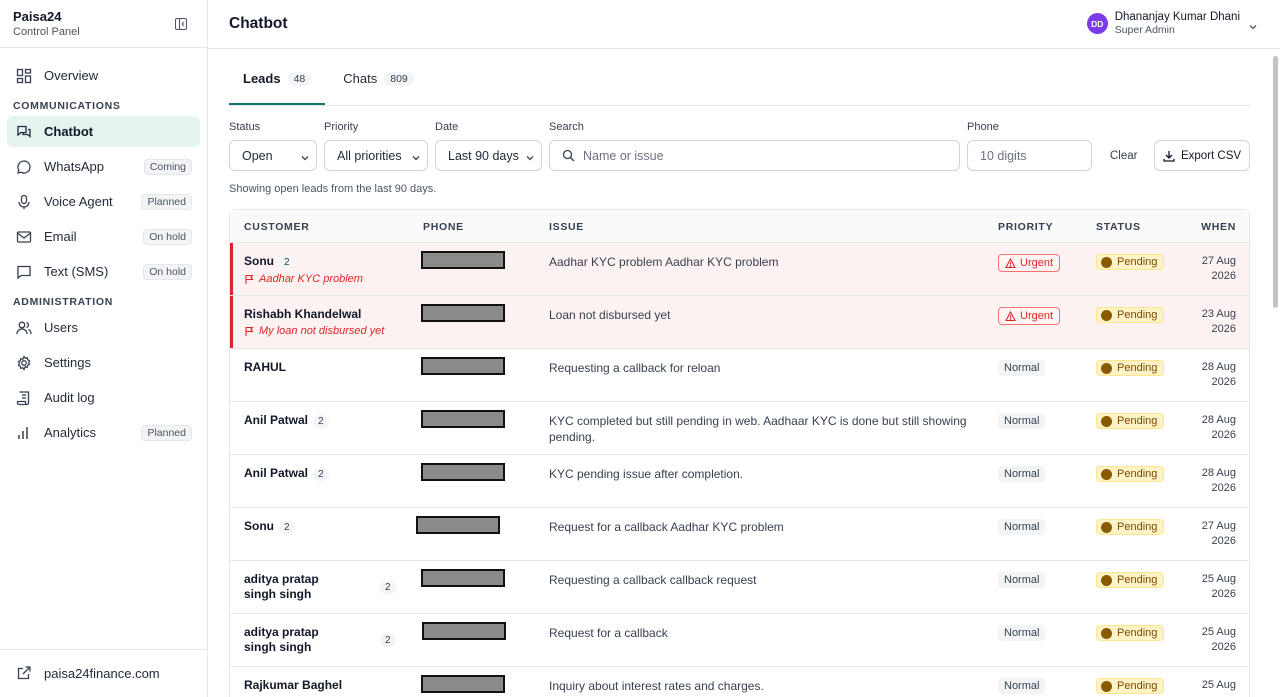  What do you see at coordinates (1123, 155) in the screenshot?
I see `clear-button: Clear` at bounding box center [1123, 155].